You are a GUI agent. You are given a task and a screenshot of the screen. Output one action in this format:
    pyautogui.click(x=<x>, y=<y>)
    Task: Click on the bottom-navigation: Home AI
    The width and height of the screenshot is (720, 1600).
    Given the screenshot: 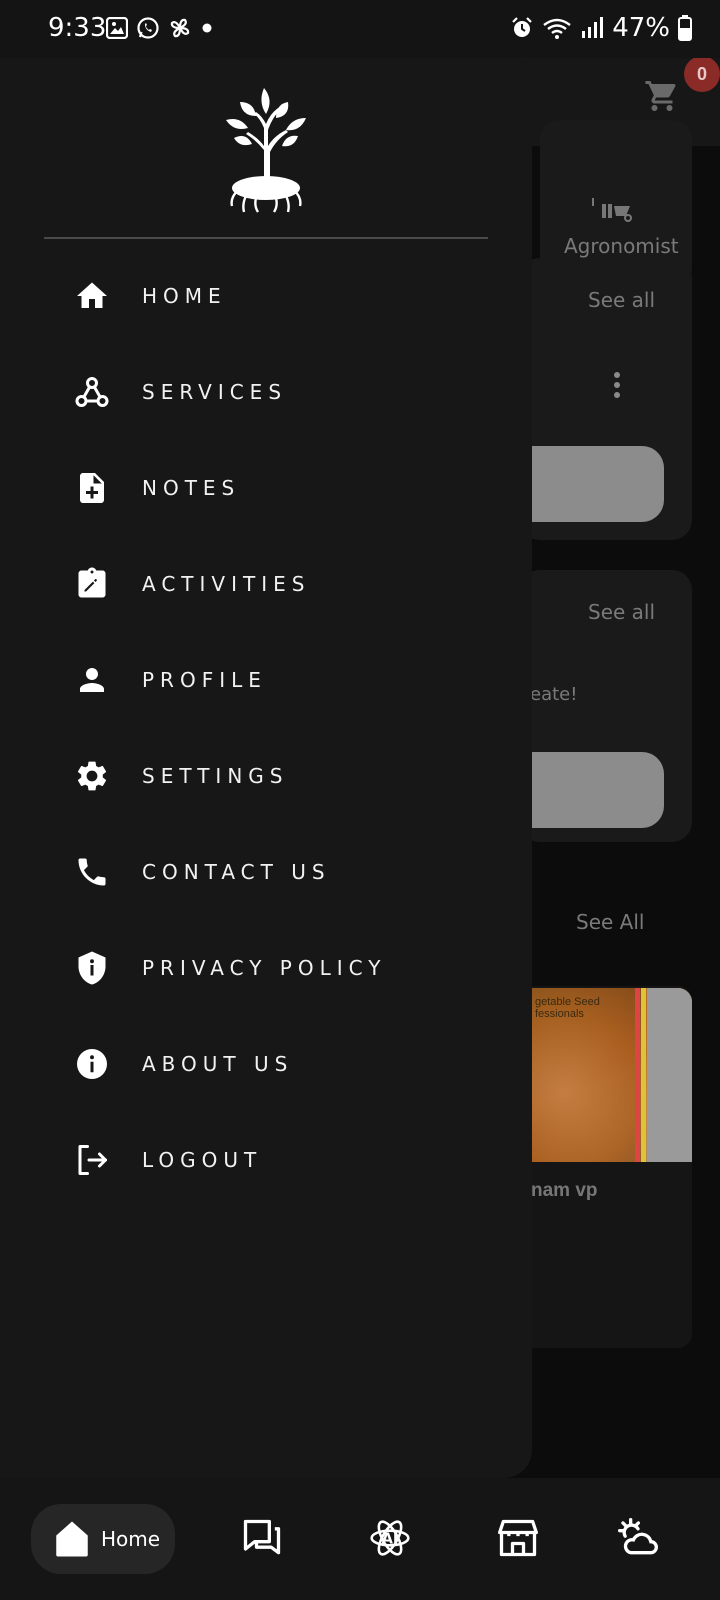 What is the action you would take?
    pyautogui.click(x=360, y=1539)
    